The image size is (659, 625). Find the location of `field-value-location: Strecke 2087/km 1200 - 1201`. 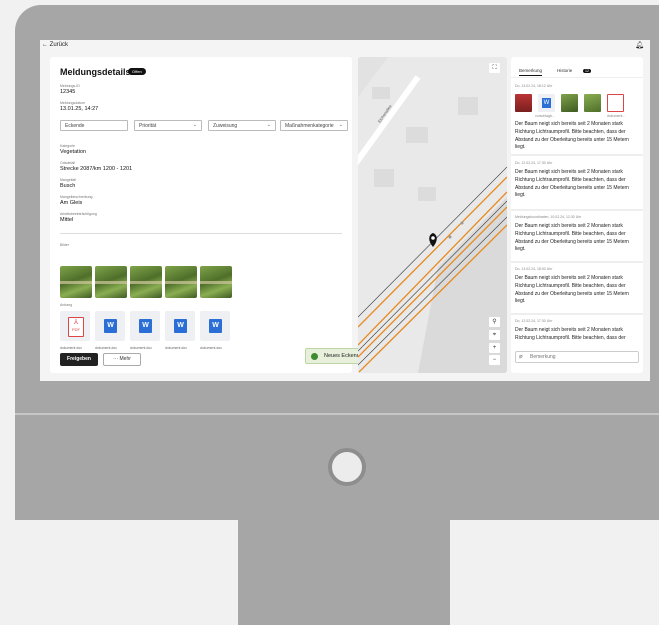

field-value-location: Strecke 2087/km 1200 - 1201 is located at coordinates (96, 169).